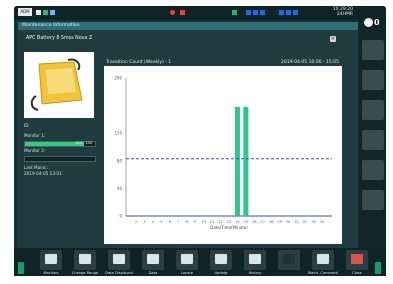 Image resolution: width=393 pixels, height=284 pixels. What do you see at coordinates (333, 39) in the screenshot?
I see `panel-close-button: ×` at bounding box center [333, 39].